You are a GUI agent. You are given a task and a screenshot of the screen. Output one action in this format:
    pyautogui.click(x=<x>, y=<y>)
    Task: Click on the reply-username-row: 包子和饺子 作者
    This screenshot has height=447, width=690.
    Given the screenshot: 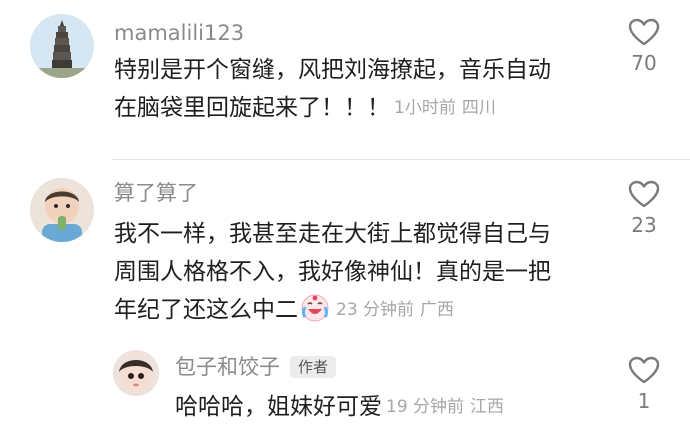 What is the action you would take?
    pyautogui.click(x=256, y=367)
    